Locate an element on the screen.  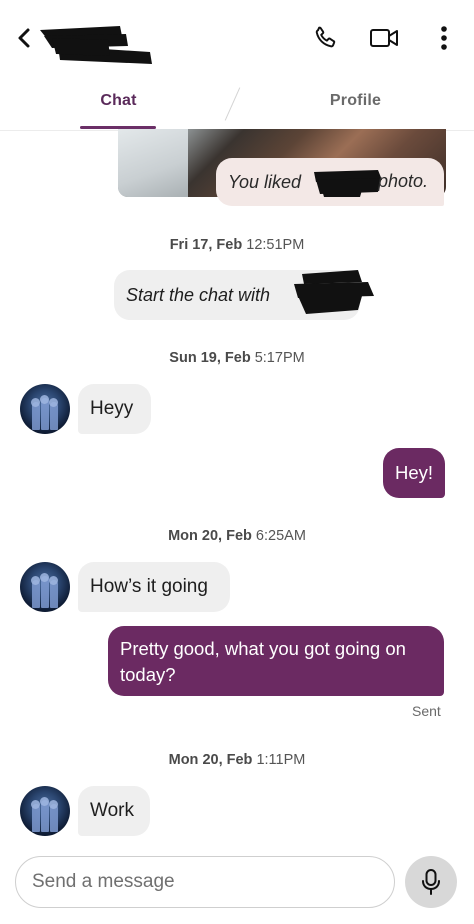
message-input: Send a message is located at coordinates (205, 882).